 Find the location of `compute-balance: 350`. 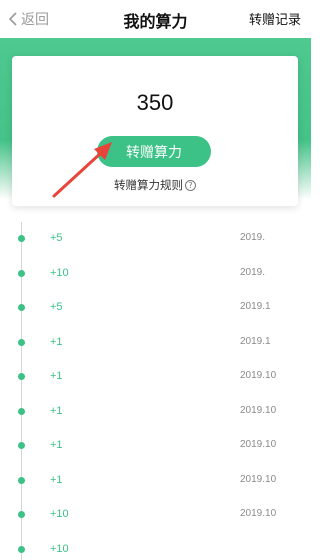

compute-balance: 350 is located at coordinates (155, 102).